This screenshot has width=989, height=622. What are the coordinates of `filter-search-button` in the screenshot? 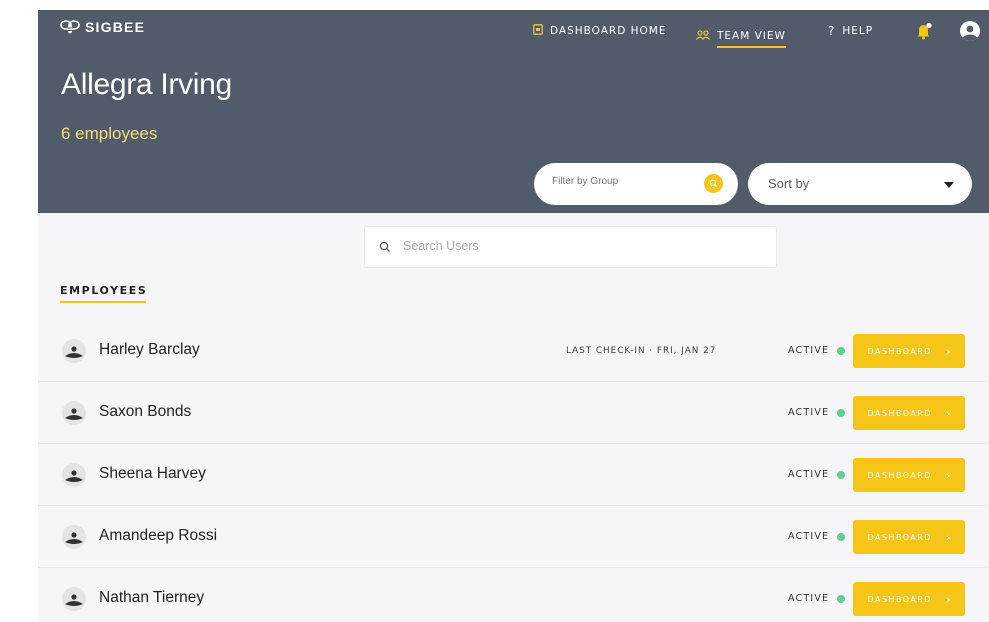 It's located at (713, 183).